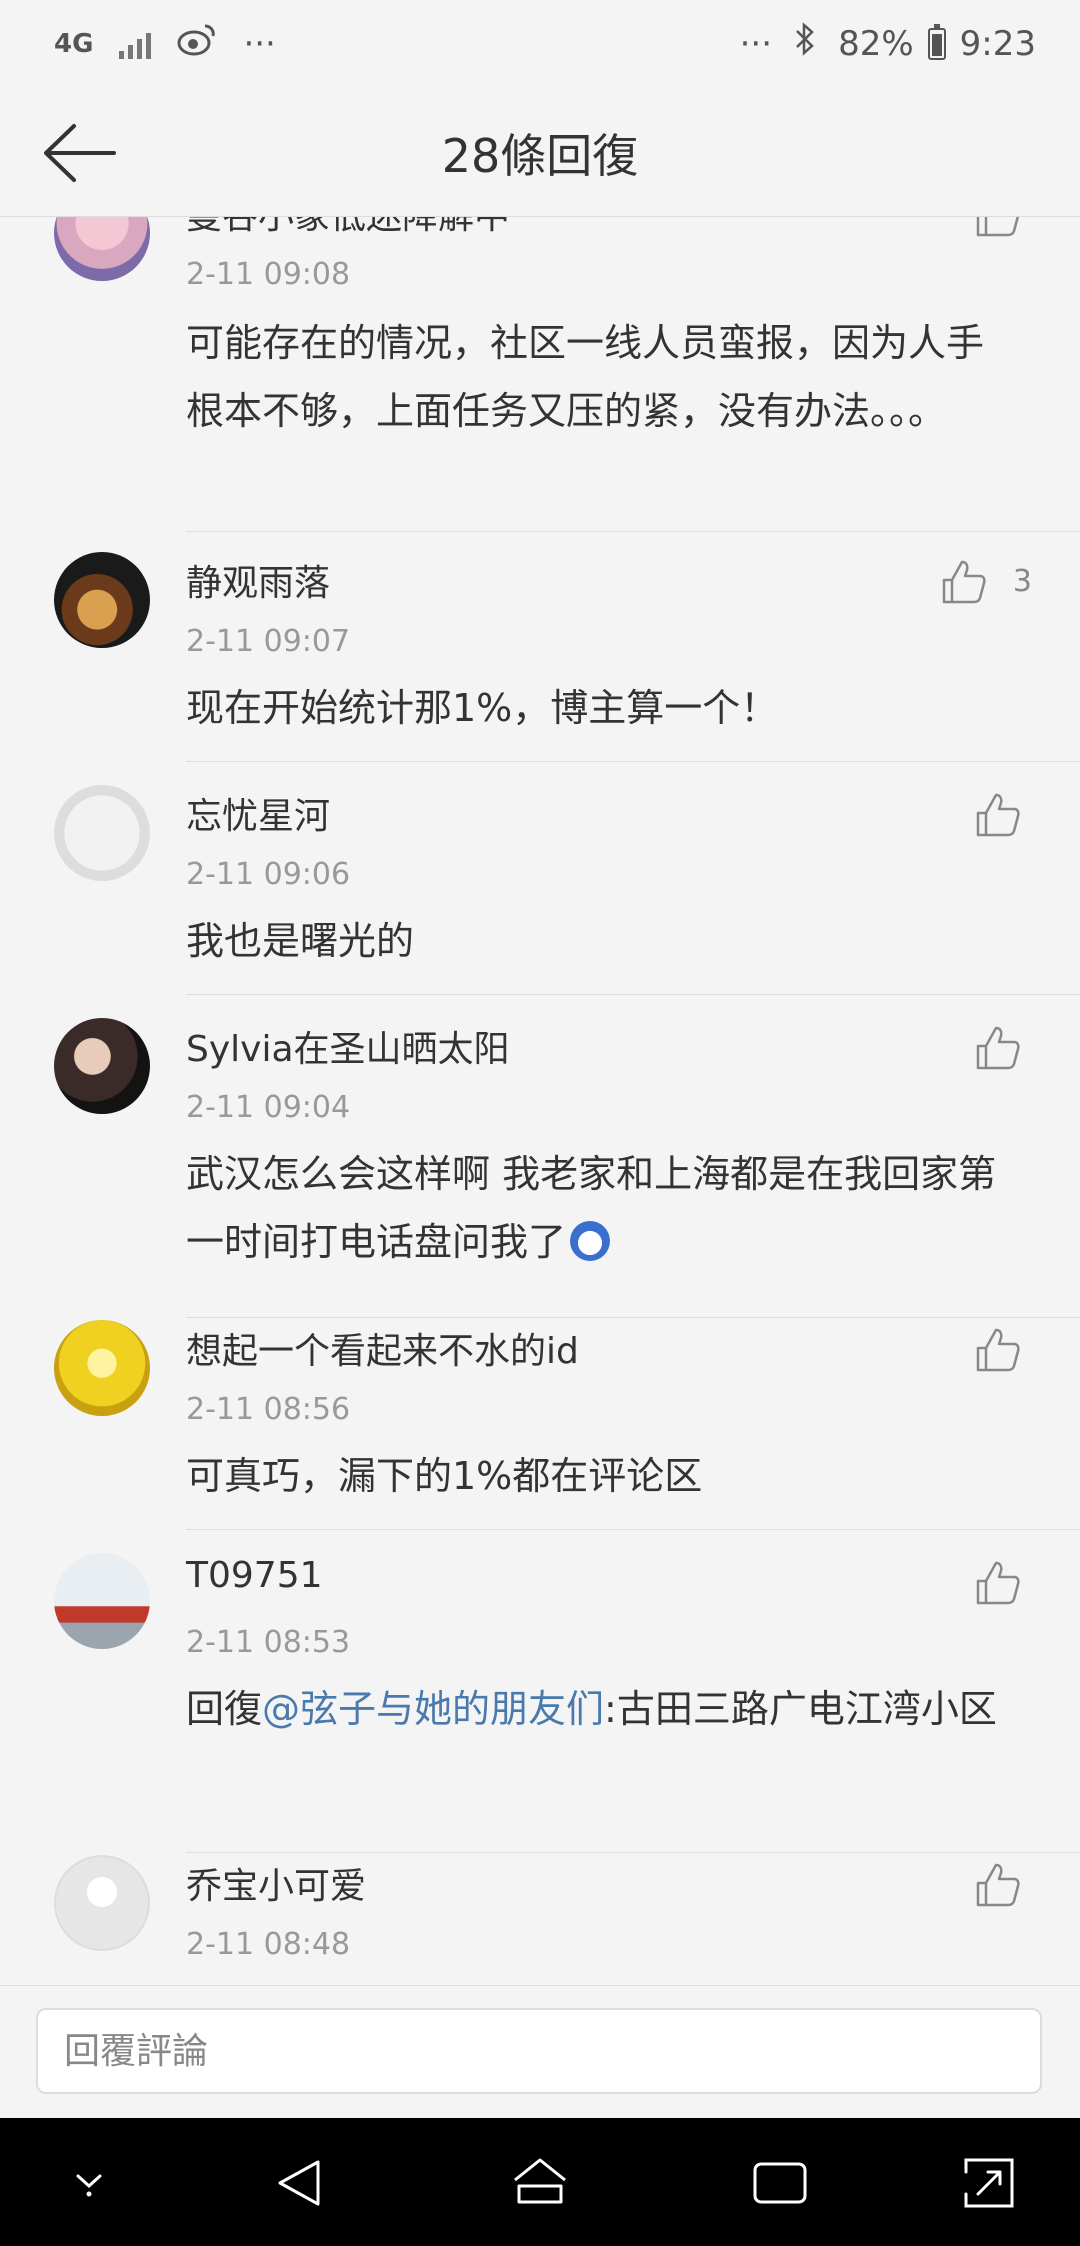  What do you see at coordinates (780, 2183) in the screenshot?
I see `recent-apps-icon` at bounding box center [780, 2183].